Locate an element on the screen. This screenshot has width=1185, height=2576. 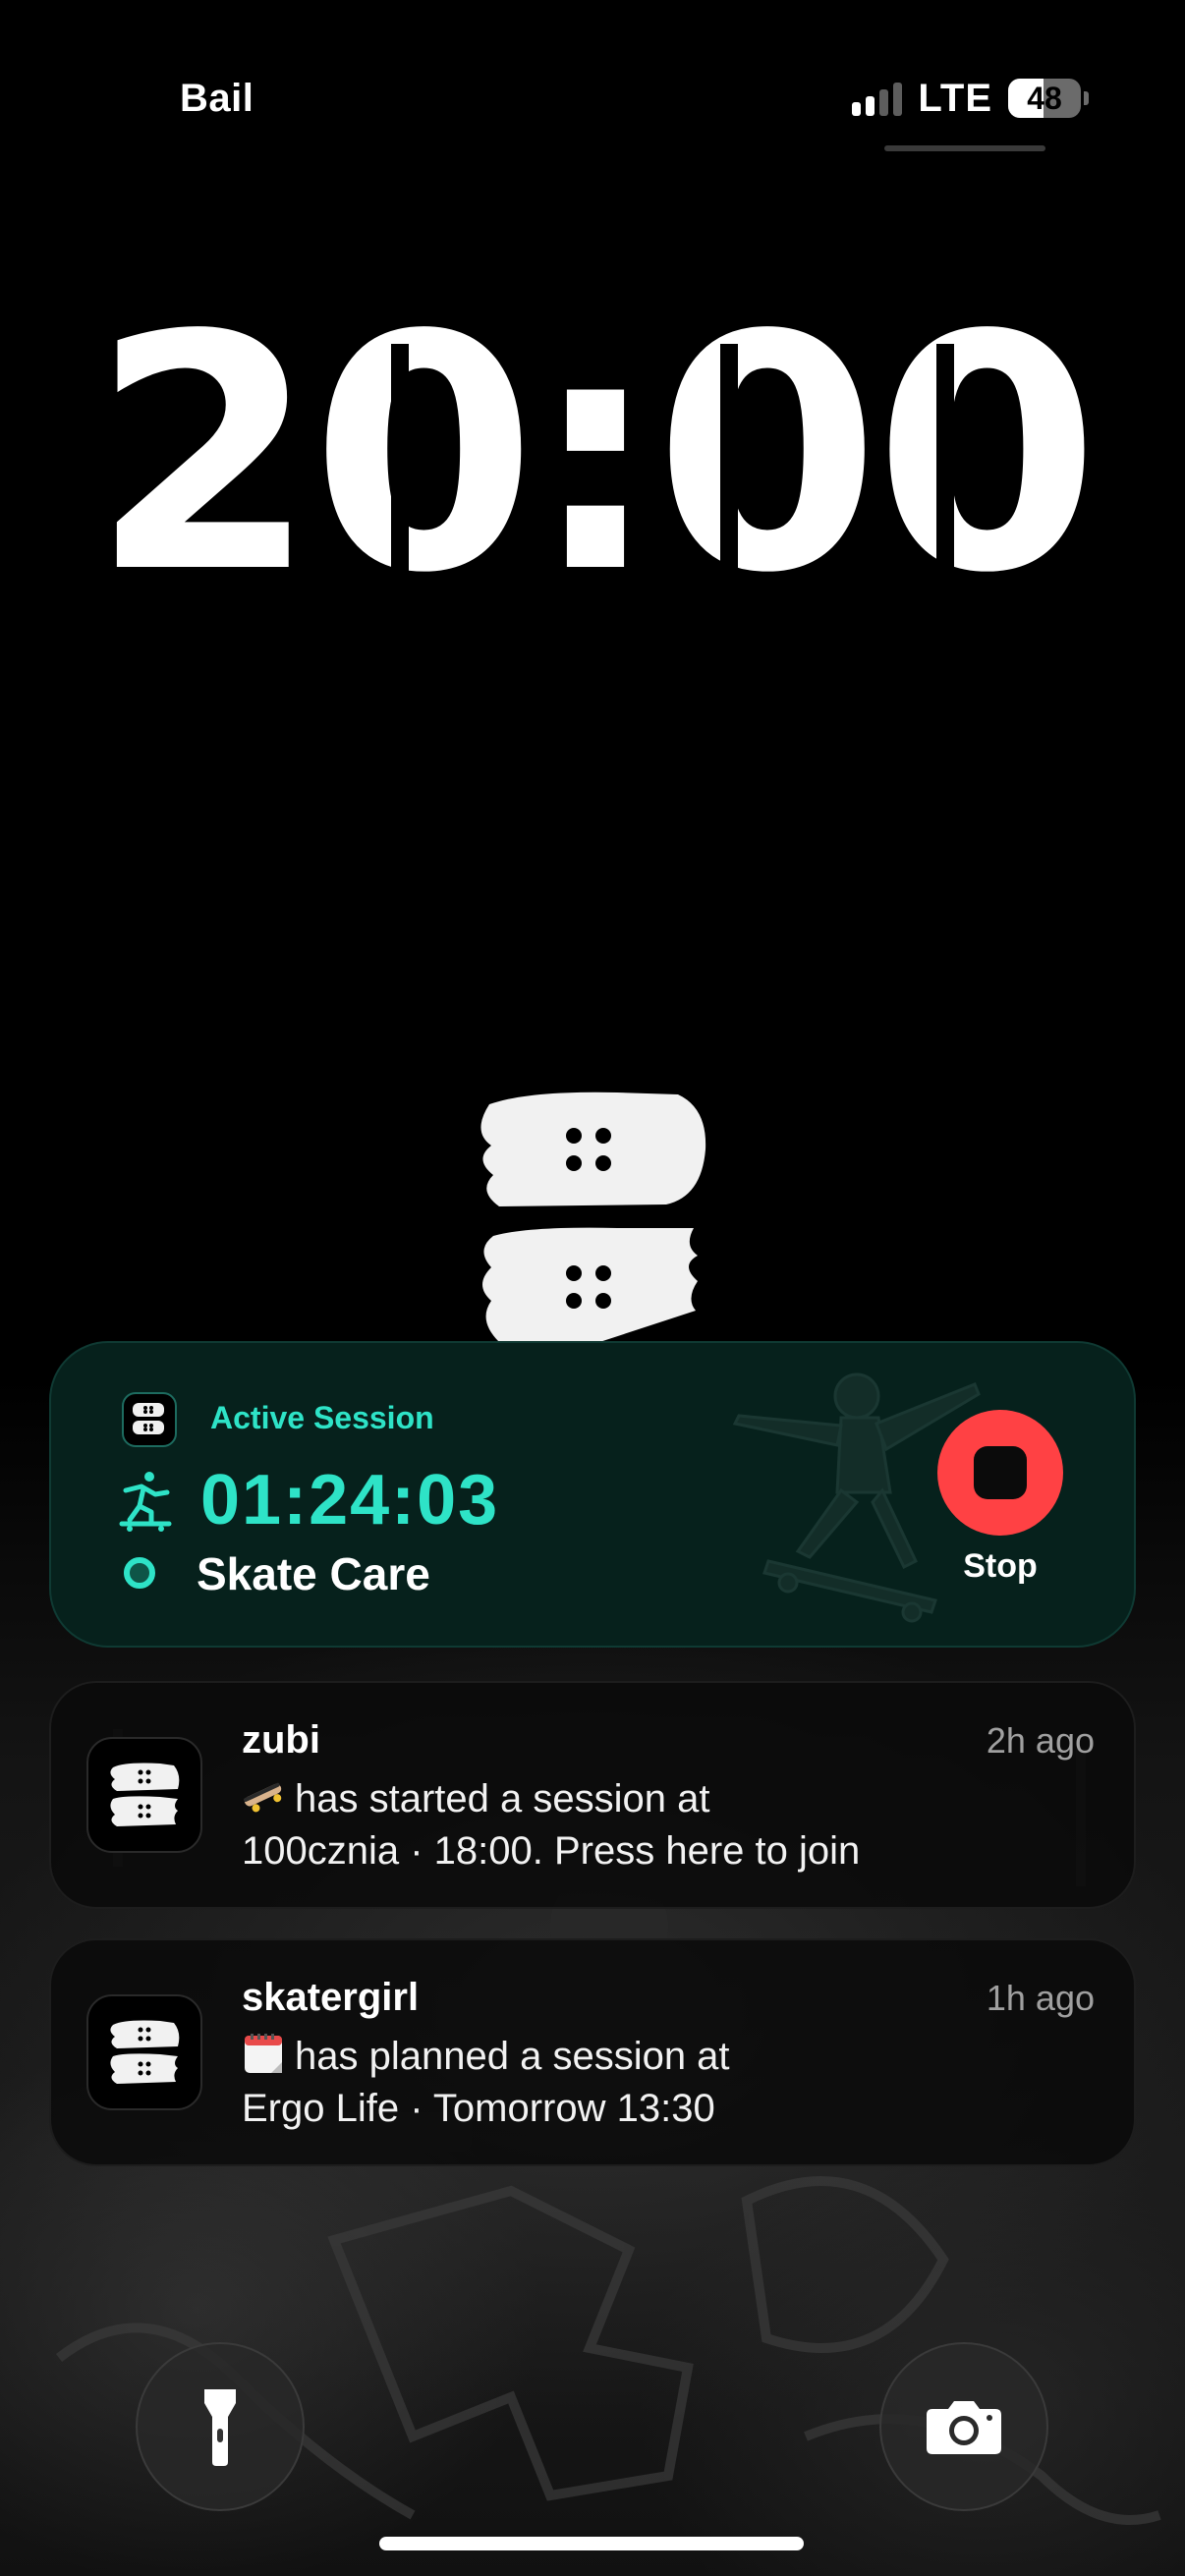
lock-screen-clock: 20:00 is located at coordinates (592, 455).